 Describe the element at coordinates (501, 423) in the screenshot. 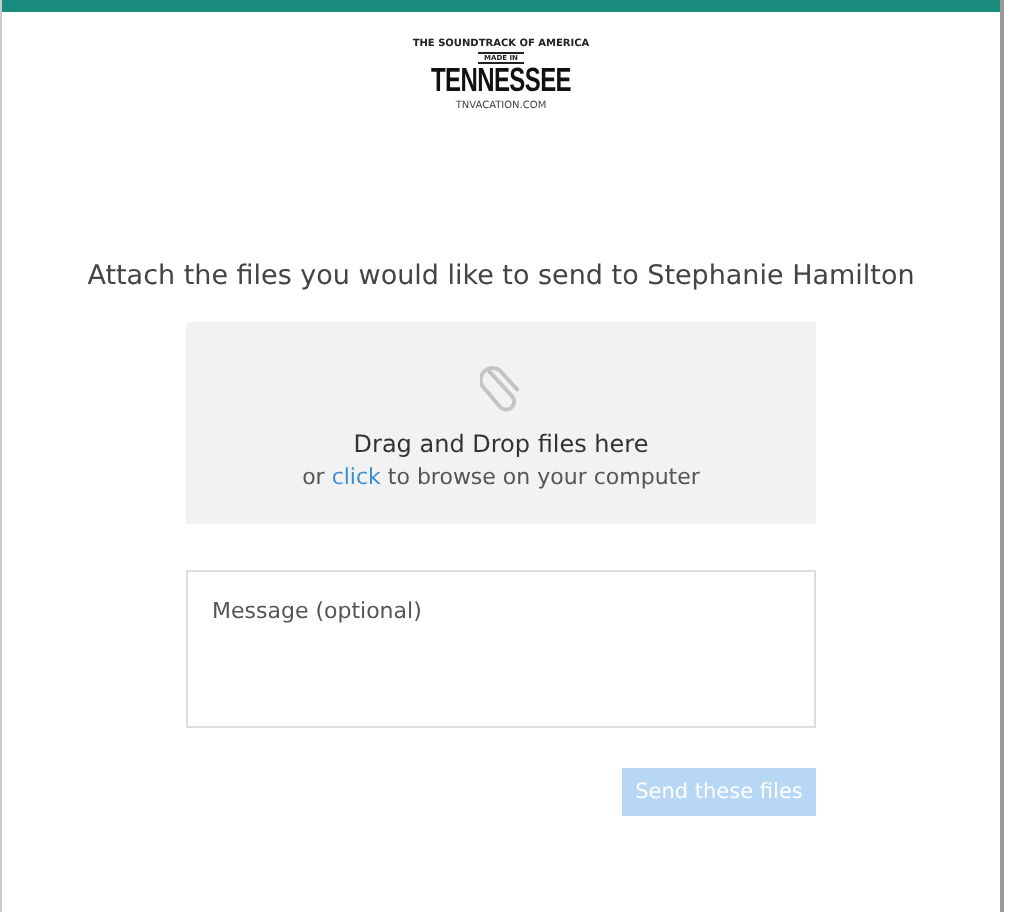

I see `drop-zone: Drag and Drop files here or click to browse on your computer` at that location.